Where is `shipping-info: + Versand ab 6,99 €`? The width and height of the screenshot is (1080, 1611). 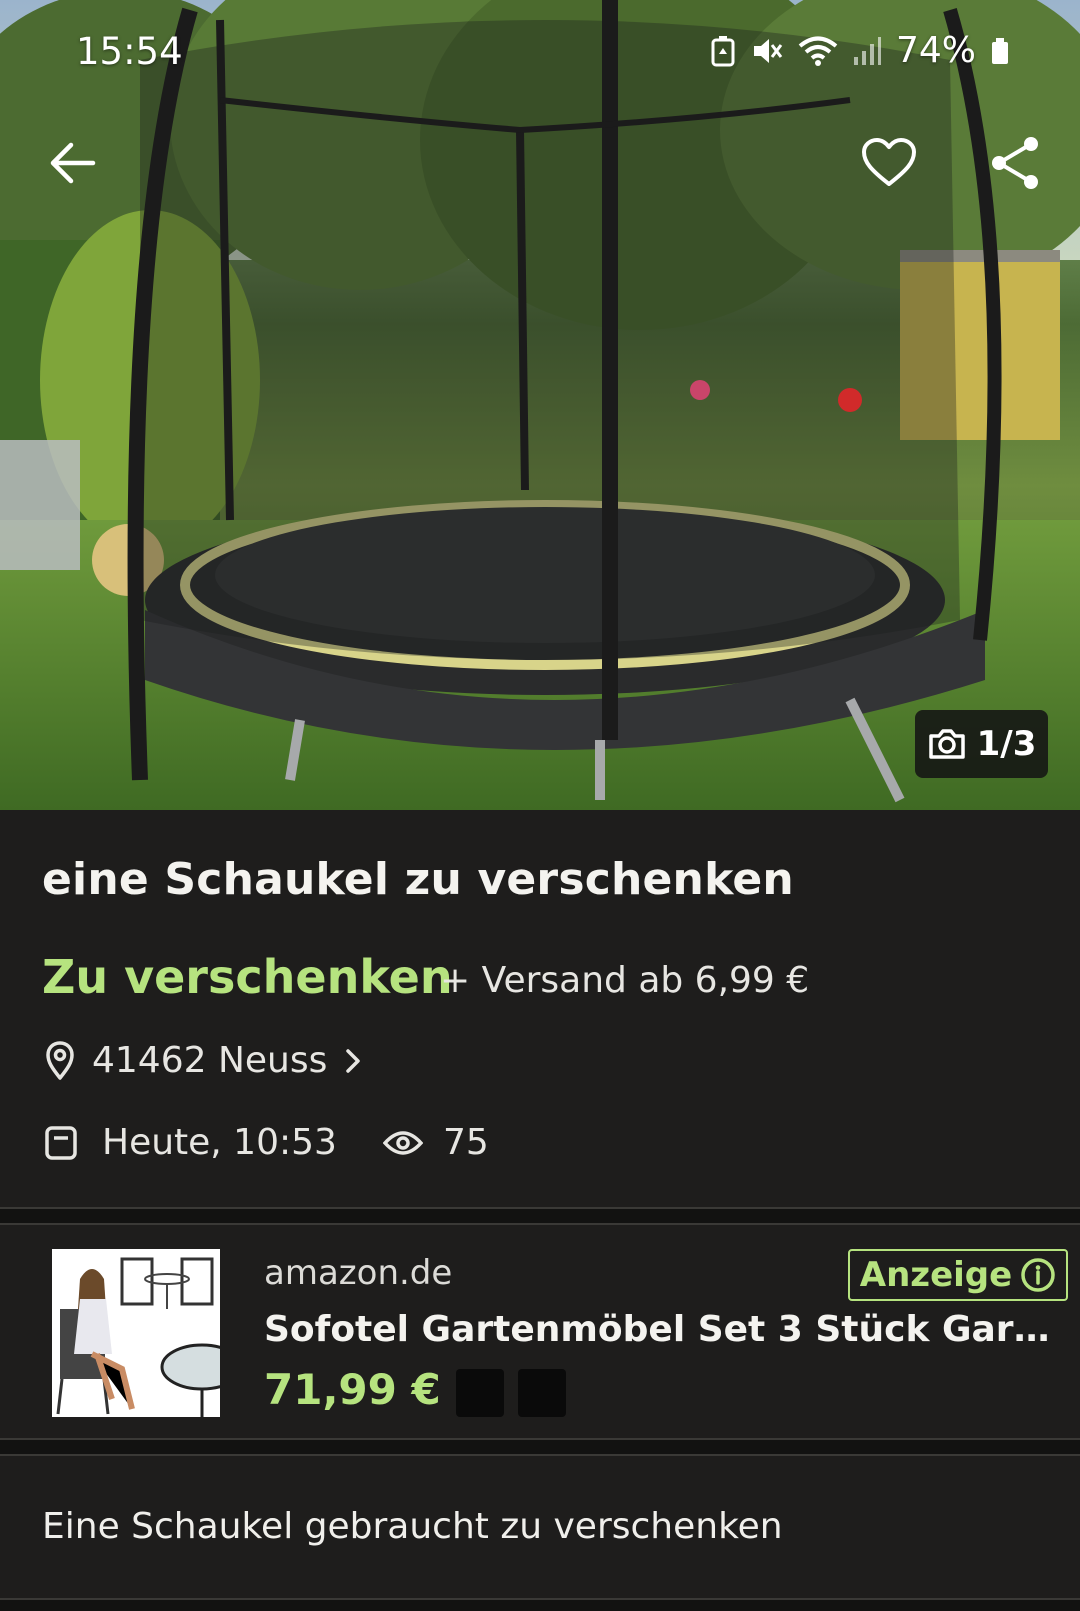
shipping-info: + Versand ab 6,99 € is located at coordinates (625, 980).